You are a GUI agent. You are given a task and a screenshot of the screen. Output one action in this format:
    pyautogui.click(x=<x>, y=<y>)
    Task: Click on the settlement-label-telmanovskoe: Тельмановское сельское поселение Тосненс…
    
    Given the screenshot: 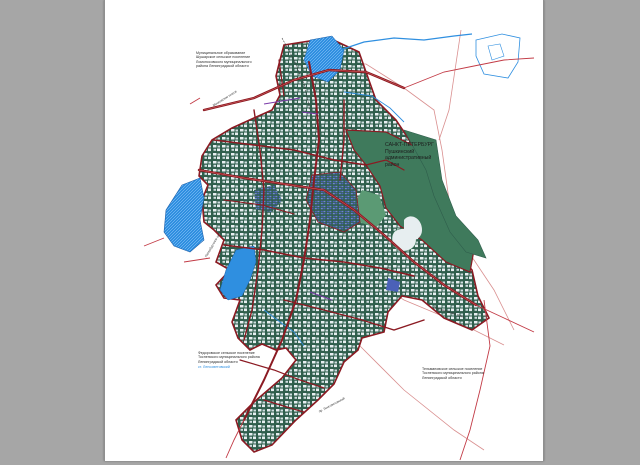 What is the action you would take?
    pyautogui.click(x=462, y=373)
    